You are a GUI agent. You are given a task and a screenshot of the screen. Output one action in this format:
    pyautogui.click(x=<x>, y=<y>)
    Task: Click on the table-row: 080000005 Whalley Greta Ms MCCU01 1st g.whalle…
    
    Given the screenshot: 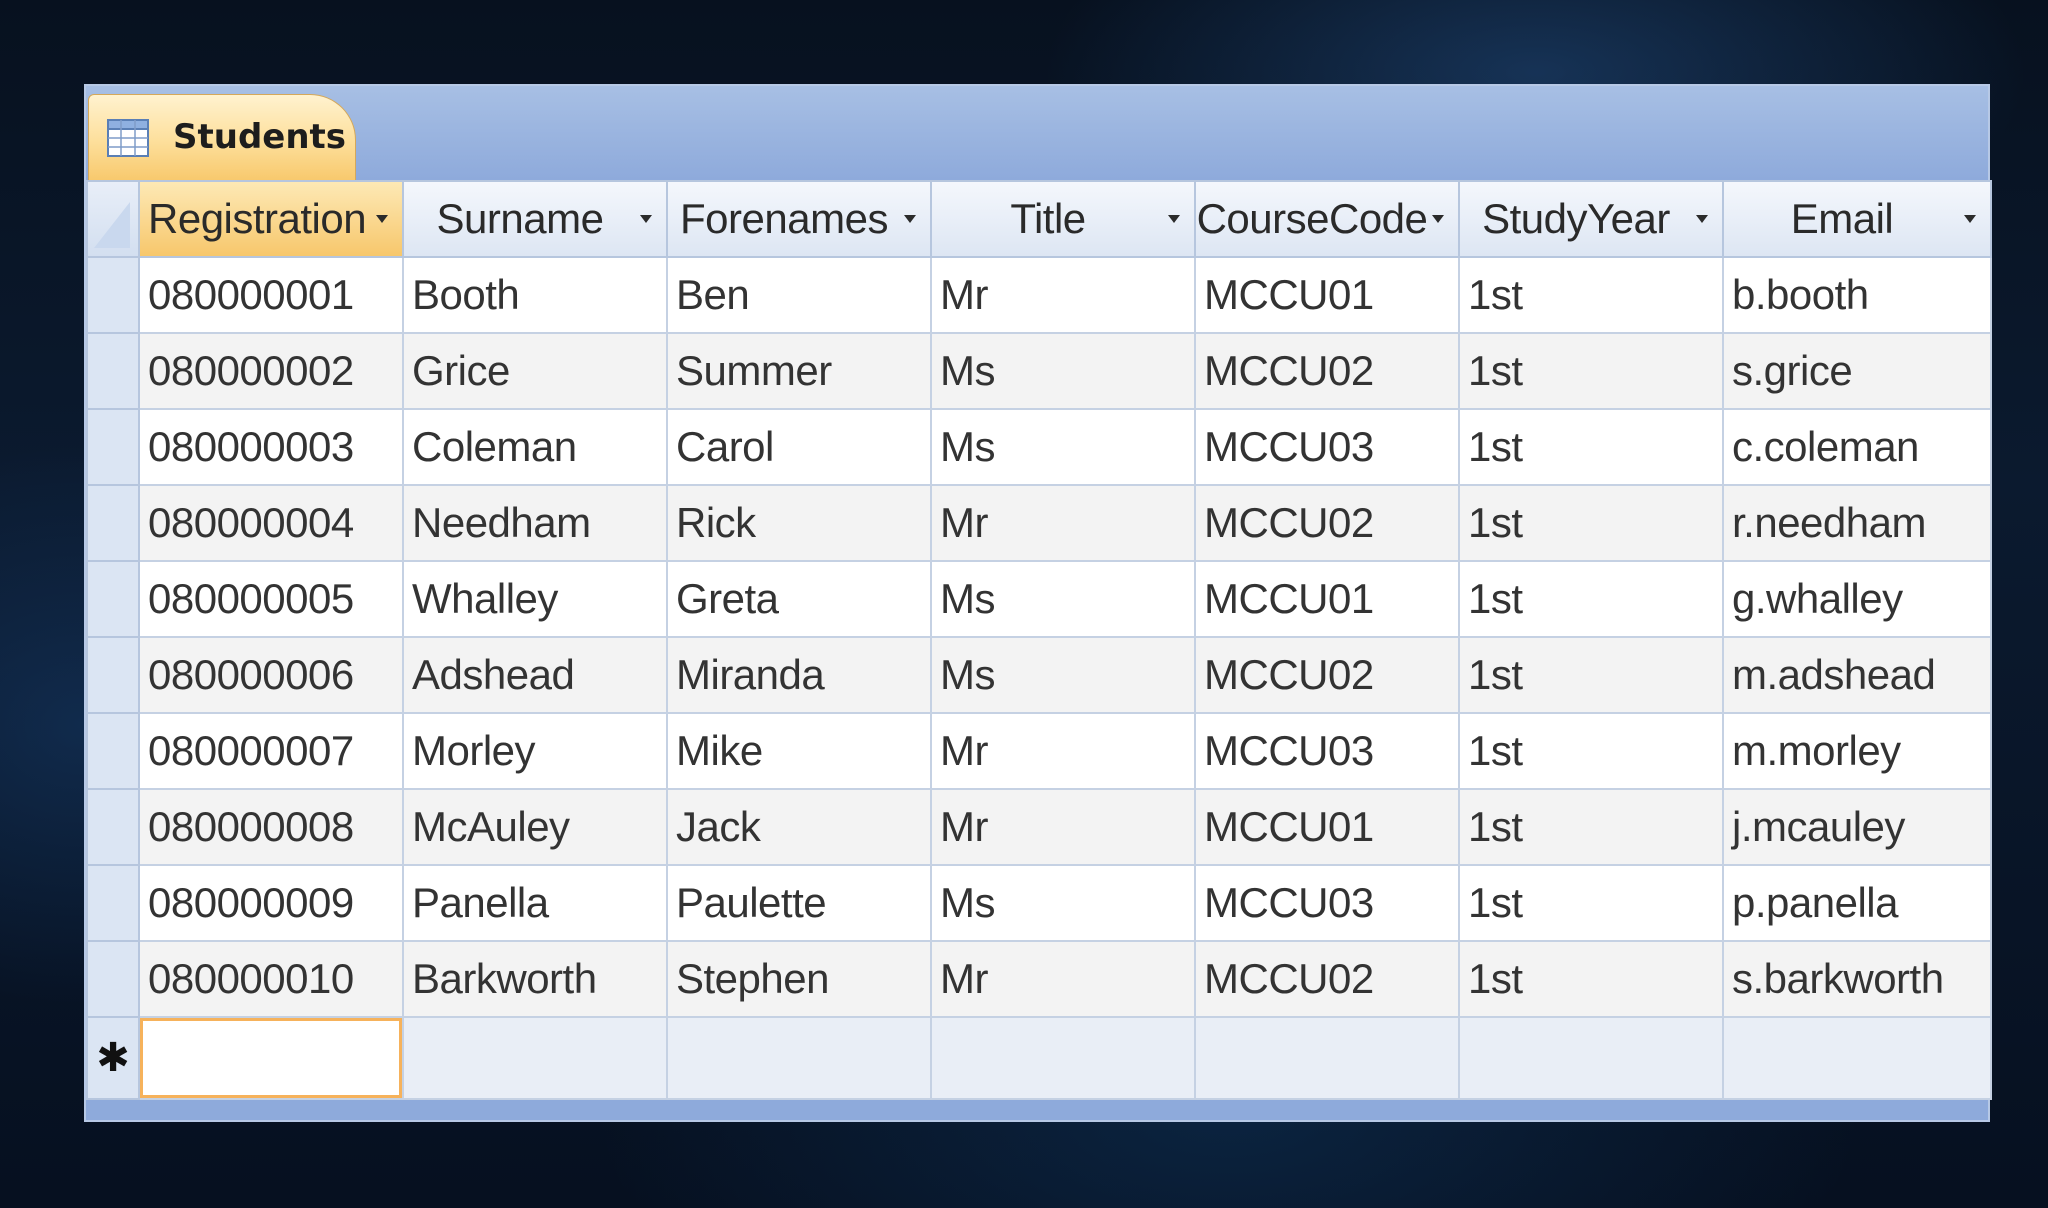 What is the action you would take?
    pyautogui.click(x=1039, y=599)
    